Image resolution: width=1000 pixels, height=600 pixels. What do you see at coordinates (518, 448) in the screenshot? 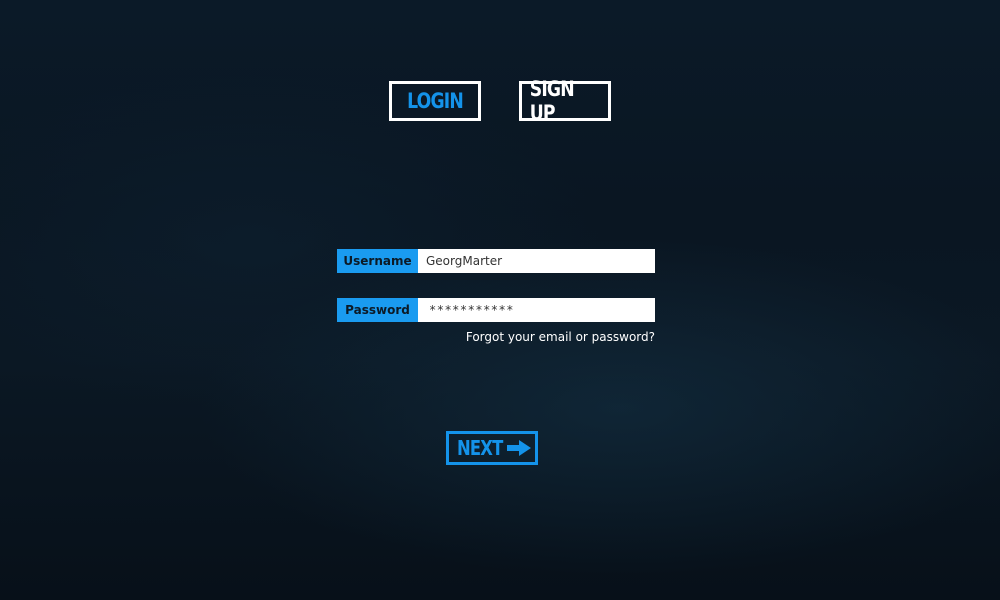
I see `arrow-right-icon` at bounding box center [518, 448].